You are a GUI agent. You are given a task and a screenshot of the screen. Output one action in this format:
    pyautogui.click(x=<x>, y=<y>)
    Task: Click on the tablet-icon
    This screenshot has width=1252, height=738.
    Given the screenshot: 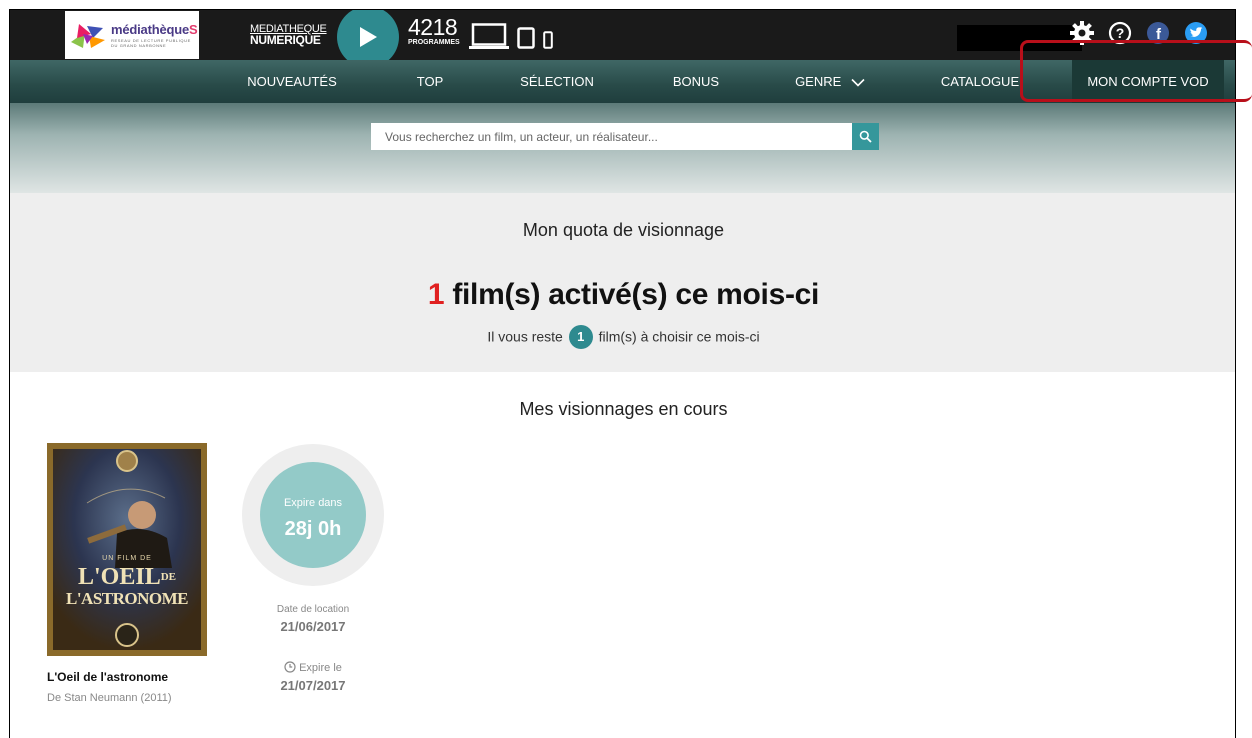 What is the action you would take?
    pyautogui.click(x=526, y=38)
    